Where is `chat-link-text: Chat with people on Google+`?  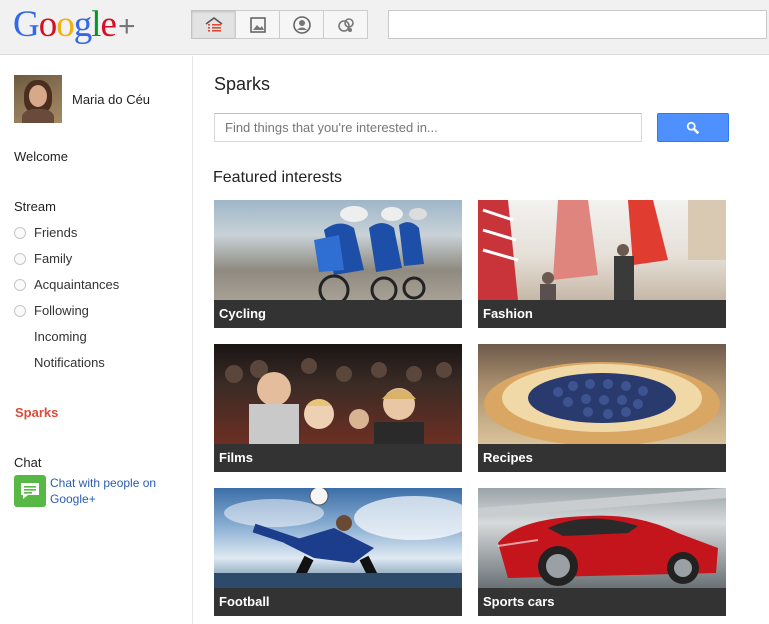 chat-link-text: Chat with people on Google+ is located at coordinates (105, 491).